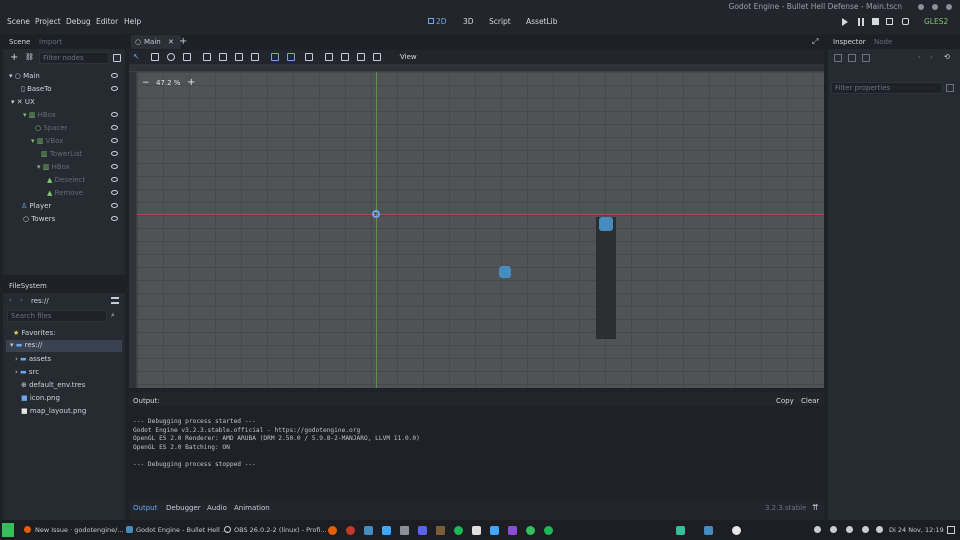 The image size is (960, 540). Describe the element at coordinates (47, 140) in the screenshot. I see `tree-node-vbox: ▾ ▥ VBox` at that location.